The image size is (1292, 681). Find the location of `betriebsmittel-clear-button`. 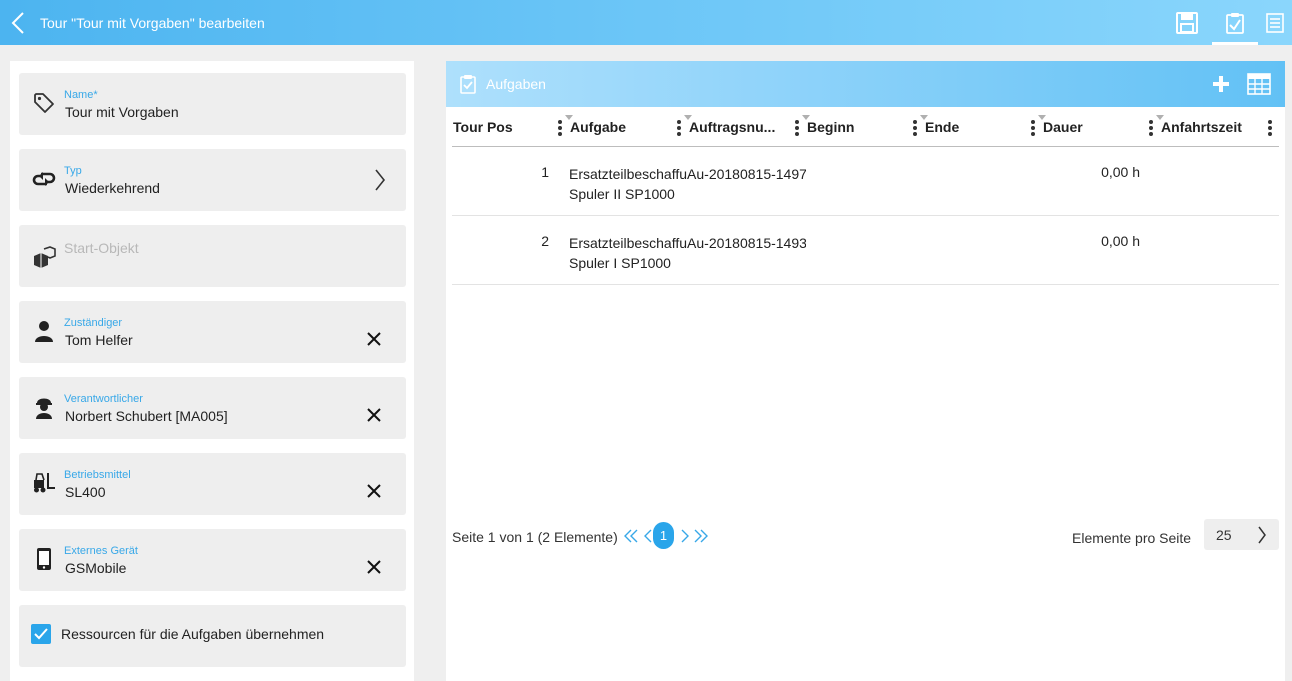

betriebsmittel-clear-button is located at coordinates (374, 491).